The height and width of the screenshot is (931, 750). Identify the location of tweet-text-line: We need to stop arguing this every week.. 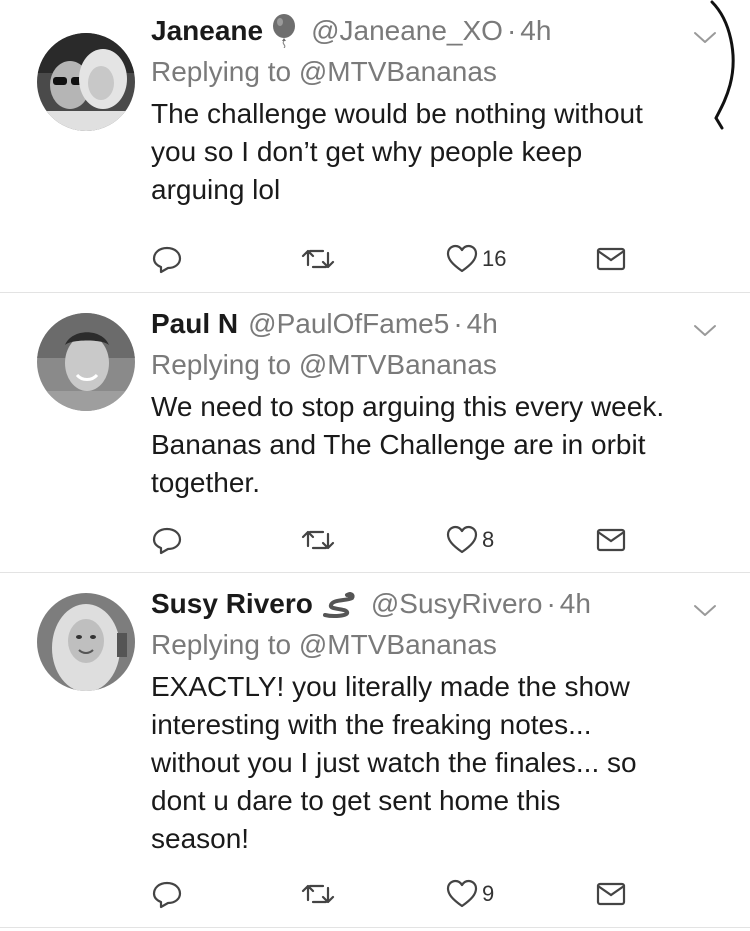
(408, 406).